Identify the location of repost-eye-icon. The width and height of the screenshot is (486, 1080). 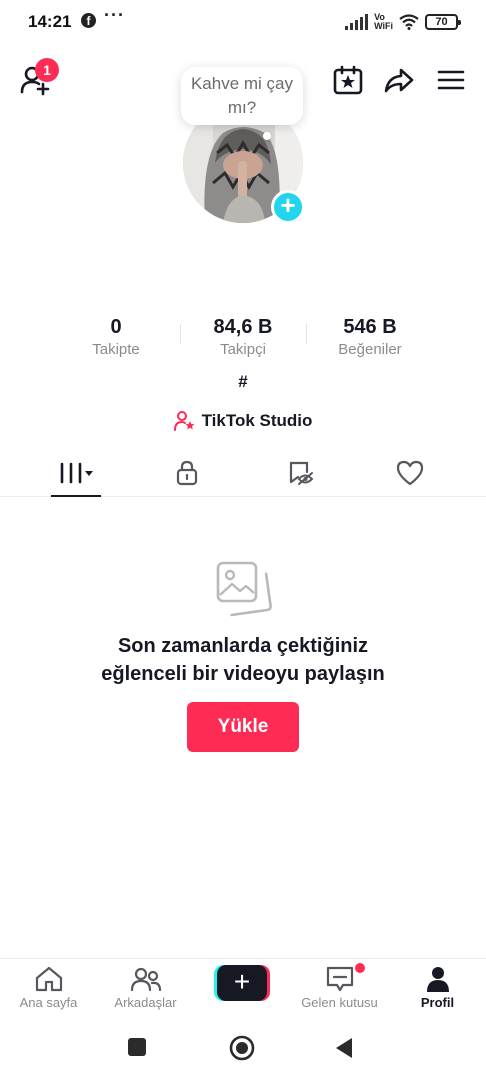
(301, 473).